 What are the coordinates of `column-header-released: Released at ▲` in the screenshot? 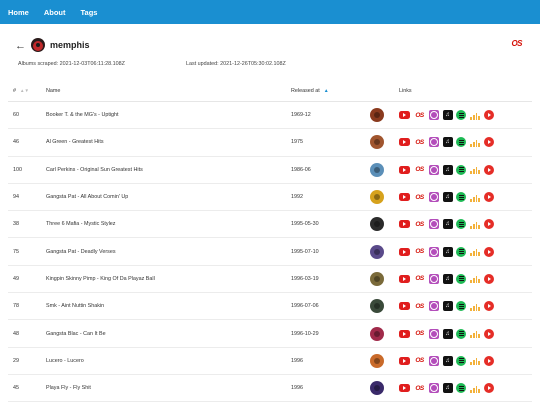 It's located at (310, 90).